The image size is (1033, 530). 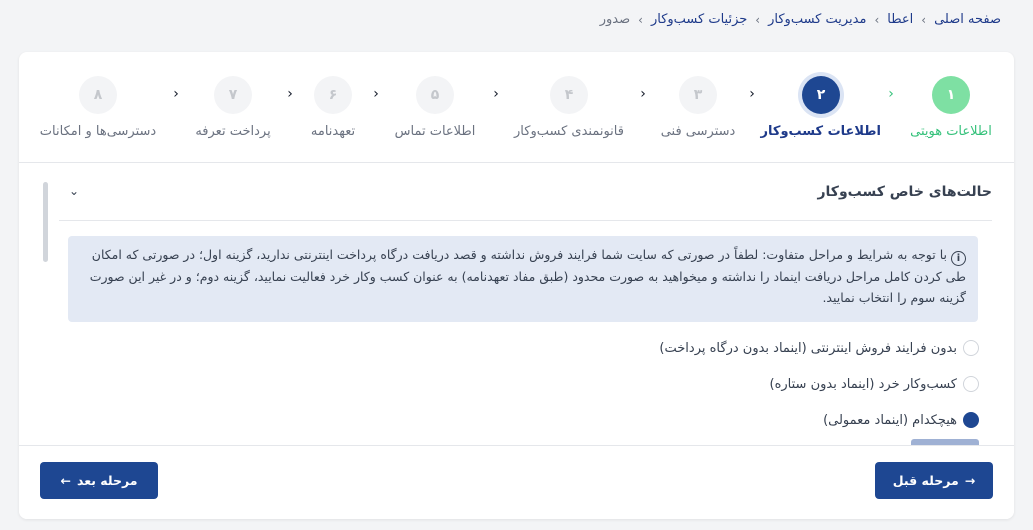 I want to click on wizard-footer: → مرحله قبل مرحله بعد ←, so click(x=516, y=482).